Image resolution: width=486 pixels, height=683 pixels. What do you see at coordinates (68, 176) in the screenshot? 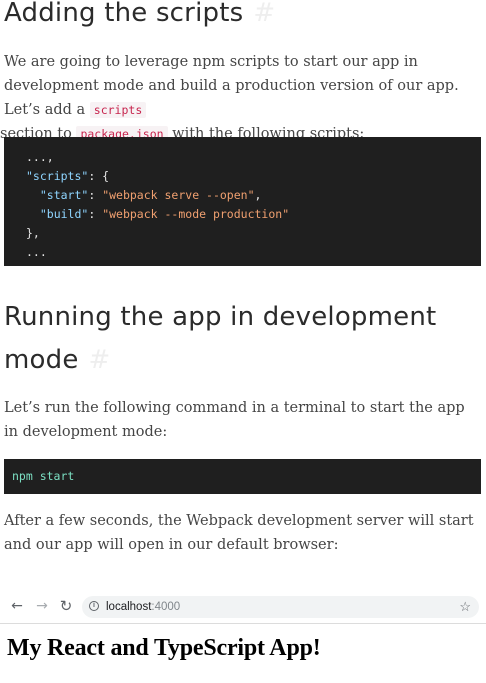
I see `code-line: "scripts": {` at bounding box center [68, 176].